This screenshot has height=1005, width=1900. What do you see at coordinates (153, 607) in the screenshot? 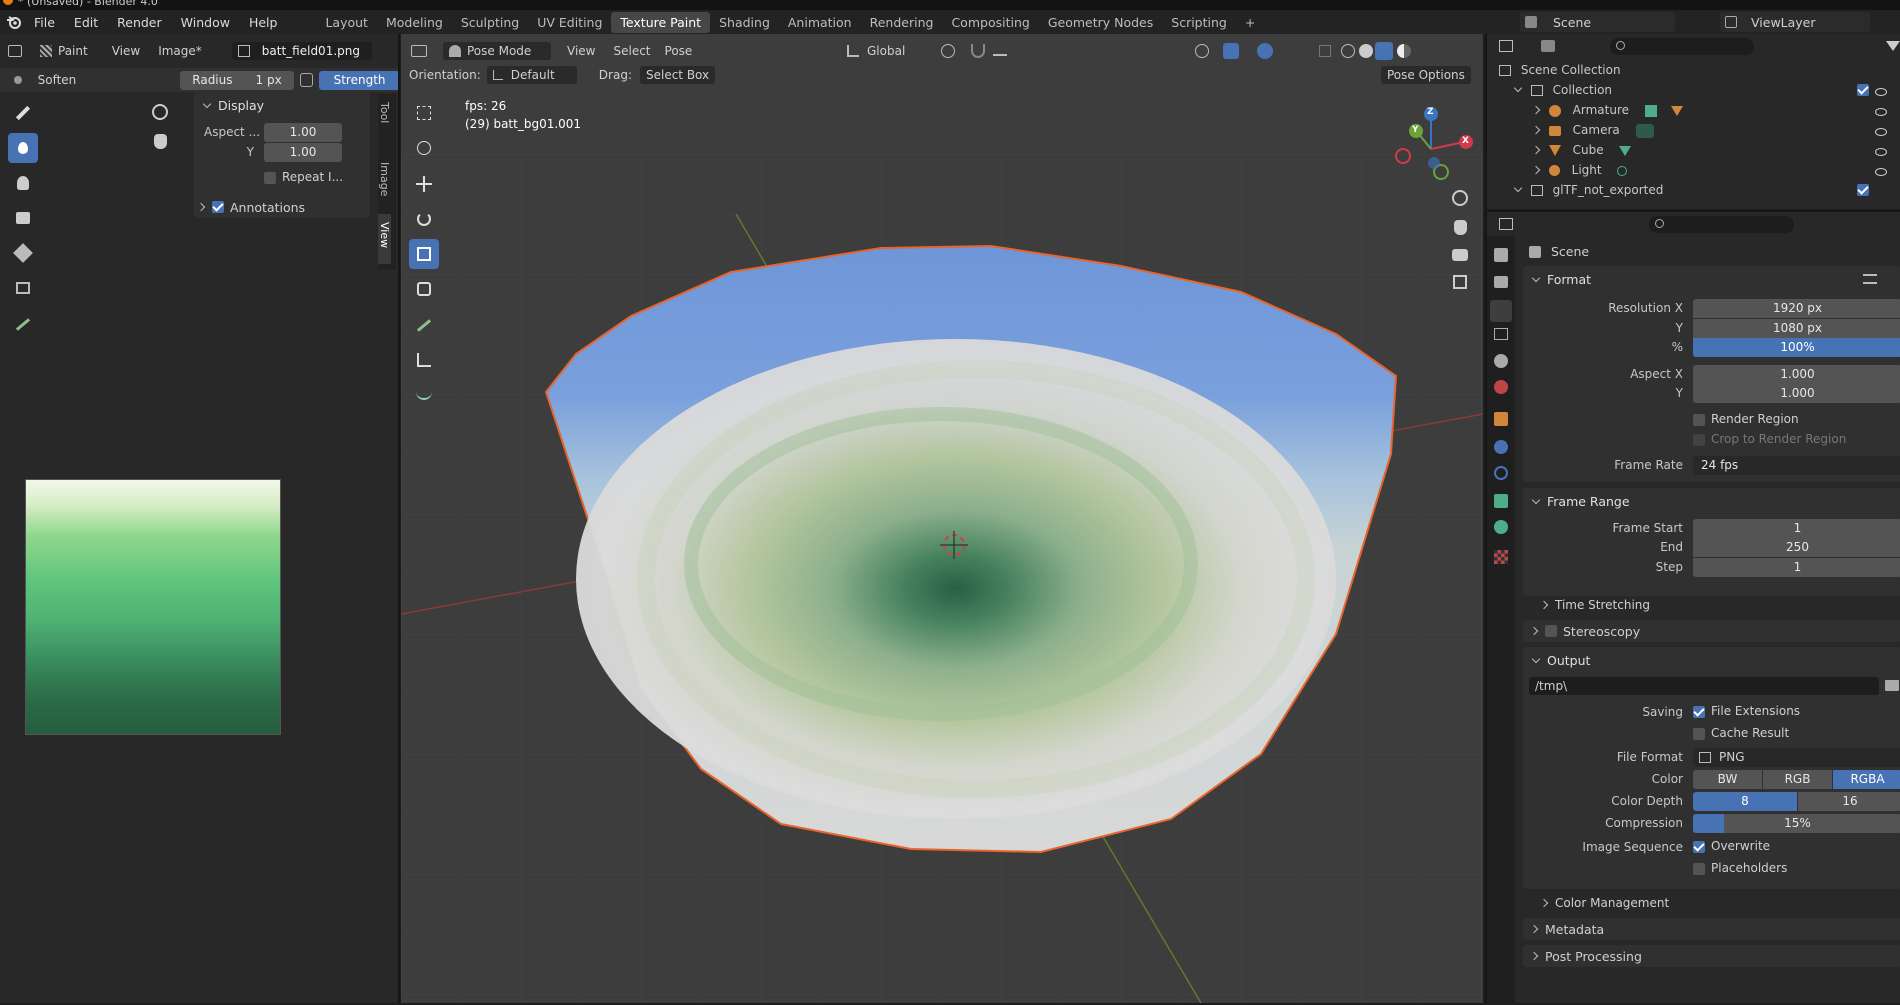
I see `texture-image` at bounding box center [153, 607].